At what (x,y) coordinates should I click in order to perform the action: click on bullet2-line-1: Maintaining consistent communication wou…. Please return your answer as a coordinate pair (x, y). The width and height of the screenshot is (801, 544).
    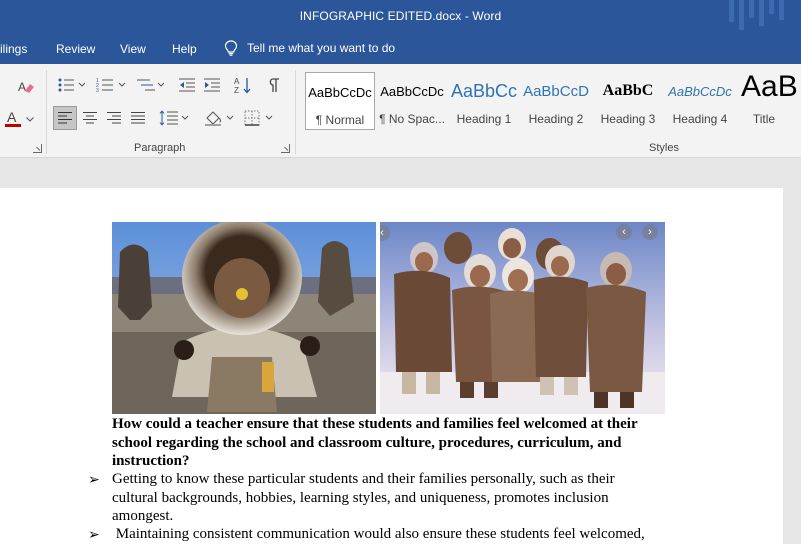
    Looking at the image, I should click on (378, 534).